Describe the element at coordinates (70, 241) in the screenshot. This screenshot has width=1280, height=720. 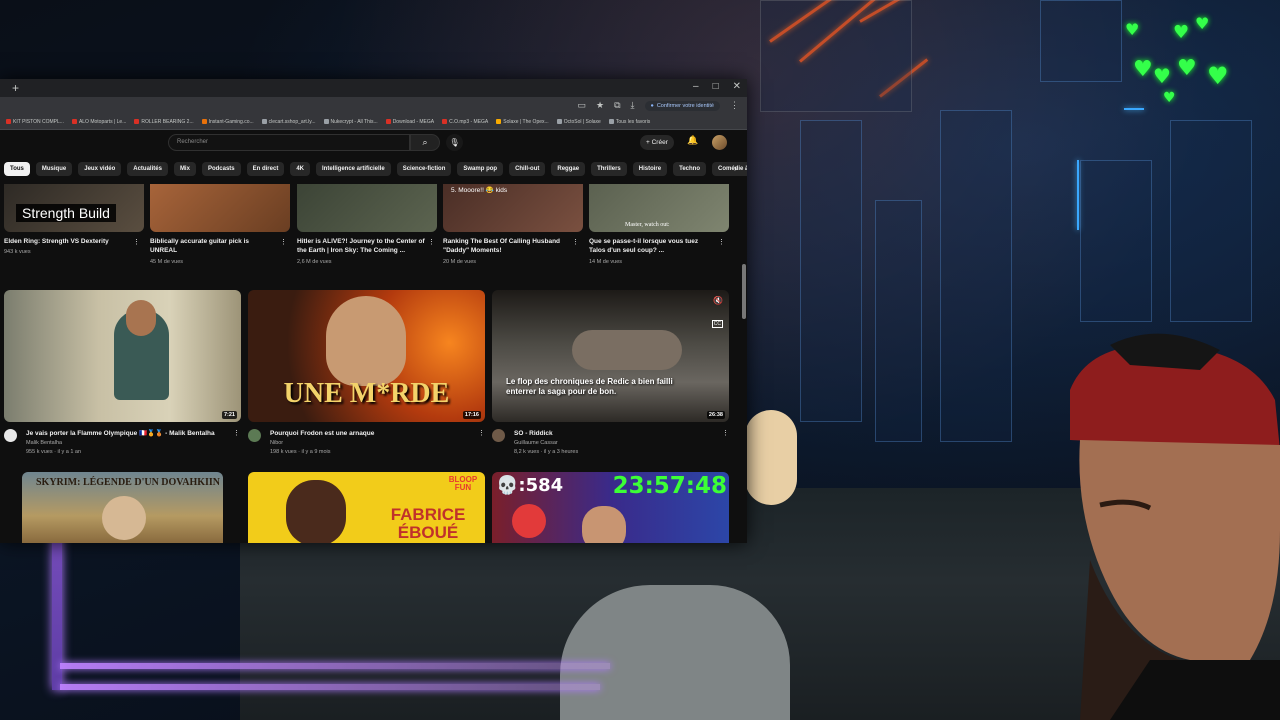
I see `video-title: Elden Ring: Strength VS Dexterity` at that location.